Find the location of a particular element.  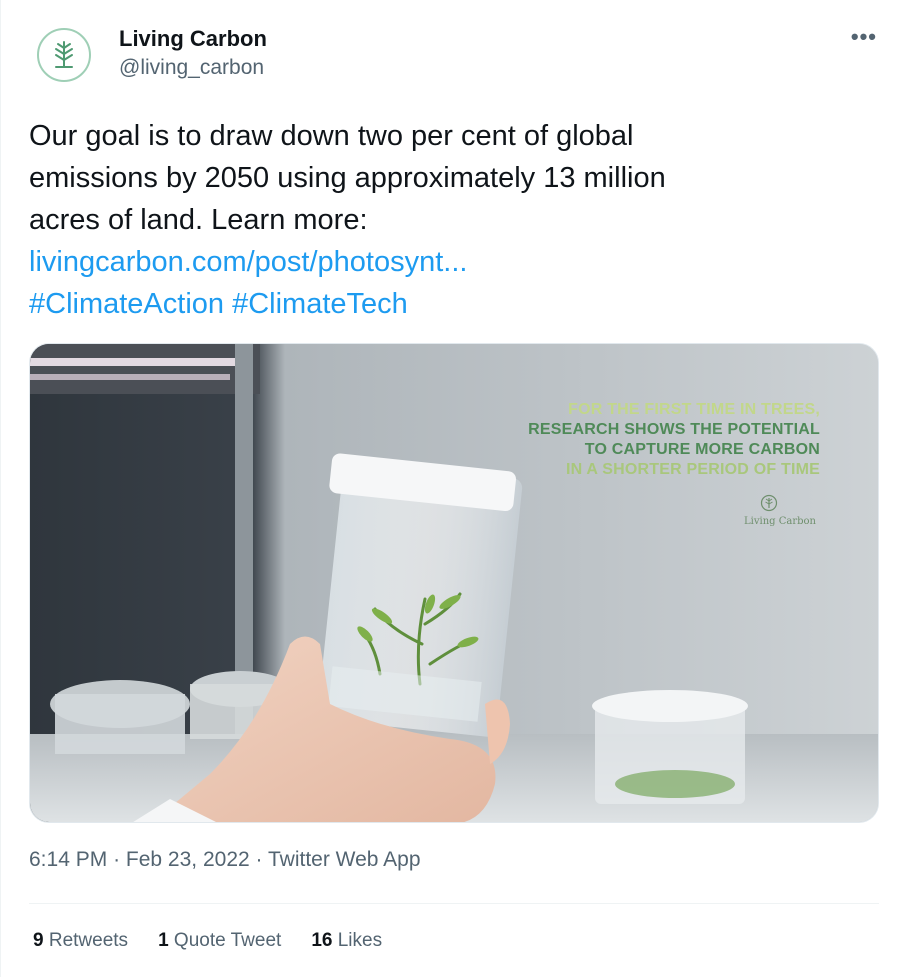

retweets-label: Retweets is located at coordinates (88, 940).